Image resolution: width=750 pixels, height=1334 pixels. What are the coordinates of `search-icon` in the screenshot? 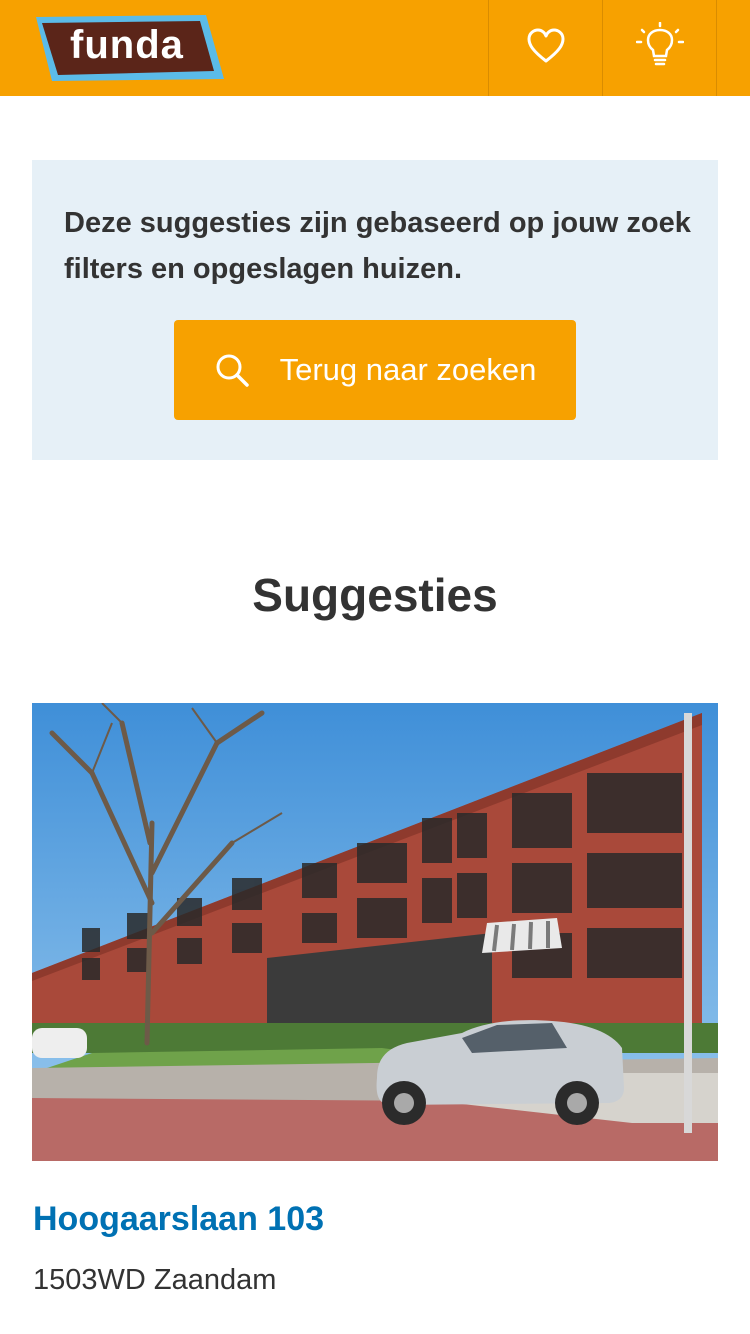 It's located at (232, 370).